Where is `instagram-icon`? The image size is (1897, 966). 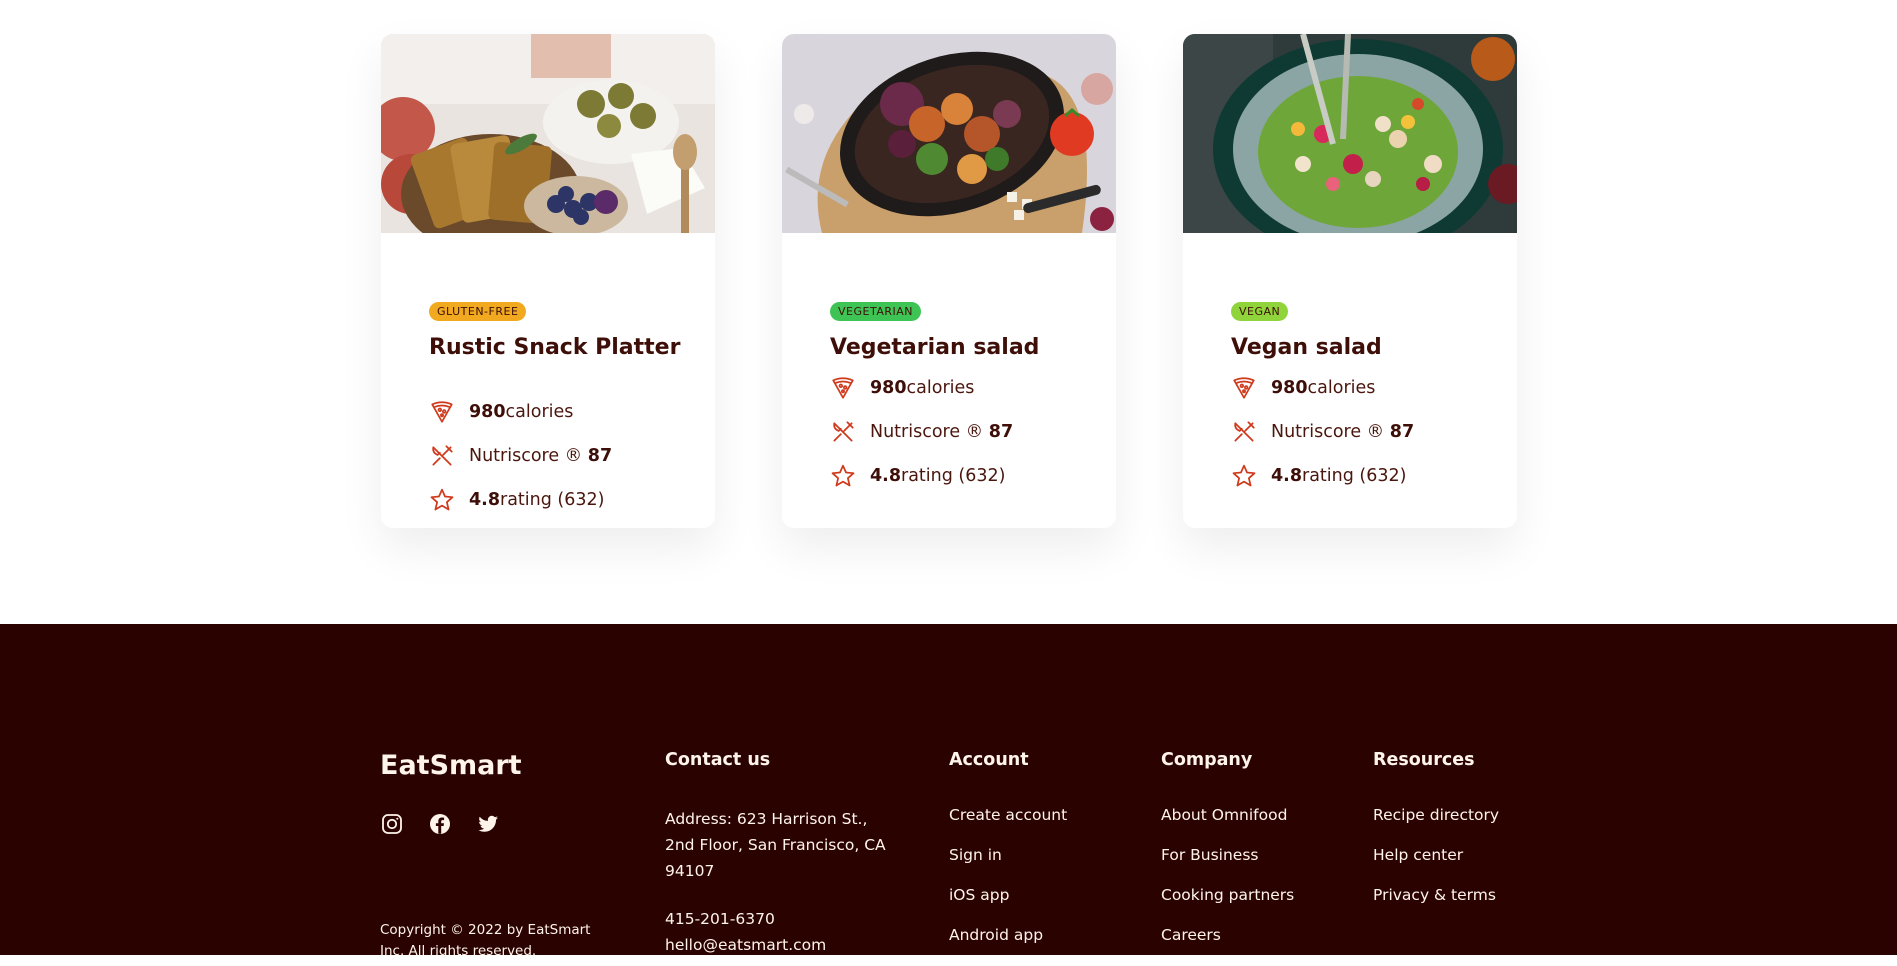
instagram-icon is located at coordinates (392, 824).